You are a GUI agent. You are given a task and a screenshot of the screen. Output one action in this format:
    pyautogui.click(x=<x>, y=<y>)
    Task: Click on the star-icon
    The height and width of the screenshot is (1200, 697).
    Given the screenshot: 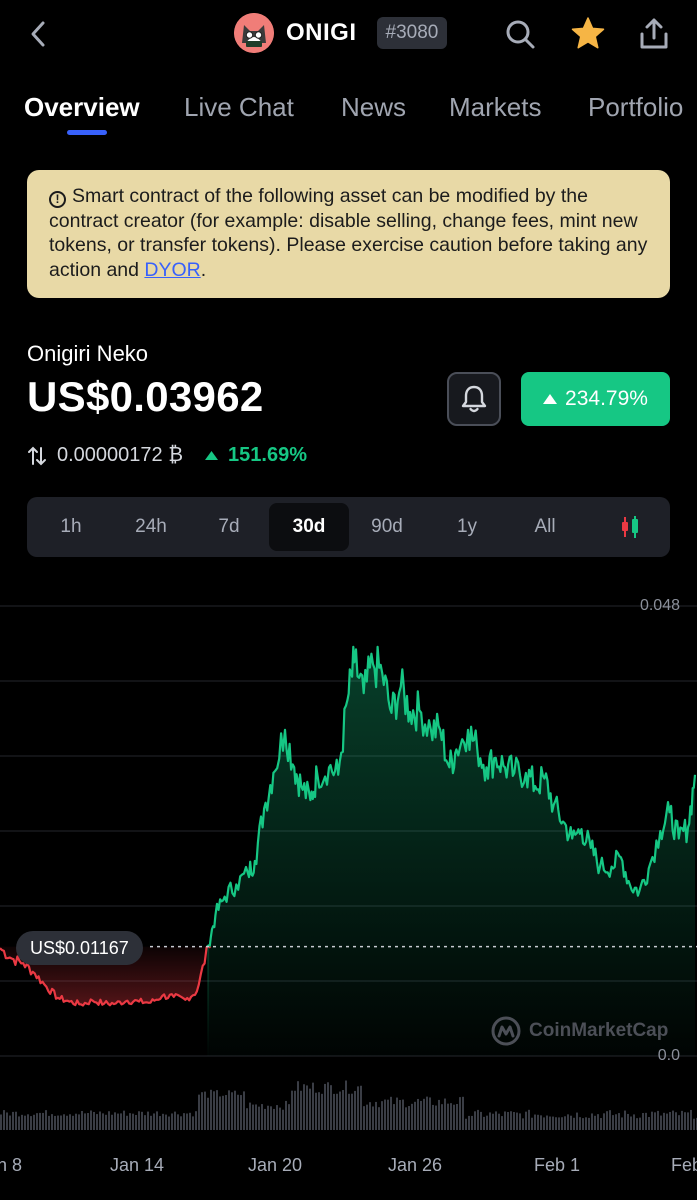 What is the action you would take?
    pyautogui.click(x=588, y=33)
    